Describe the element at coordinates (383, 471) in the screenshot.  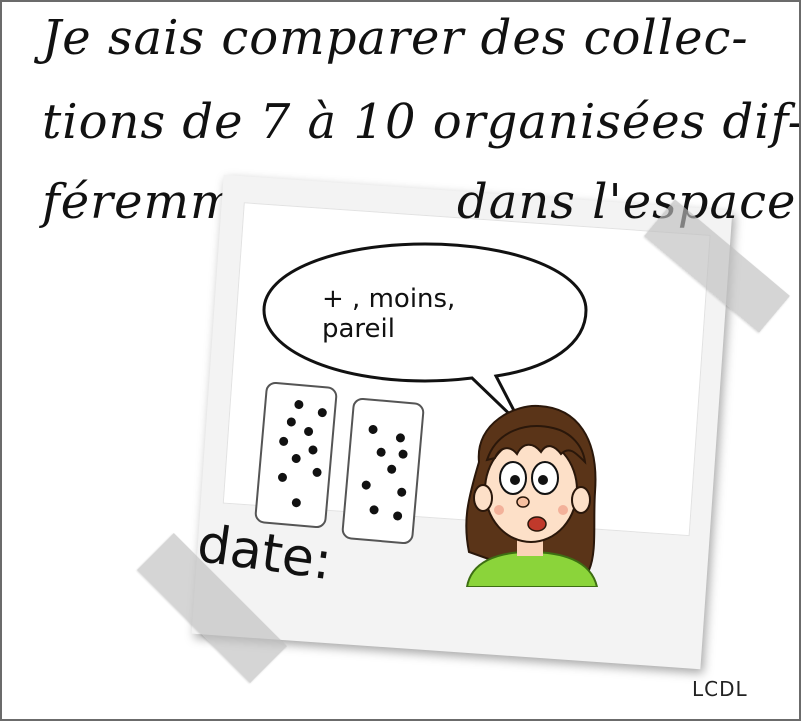
I see `dot-card-right` at that location.